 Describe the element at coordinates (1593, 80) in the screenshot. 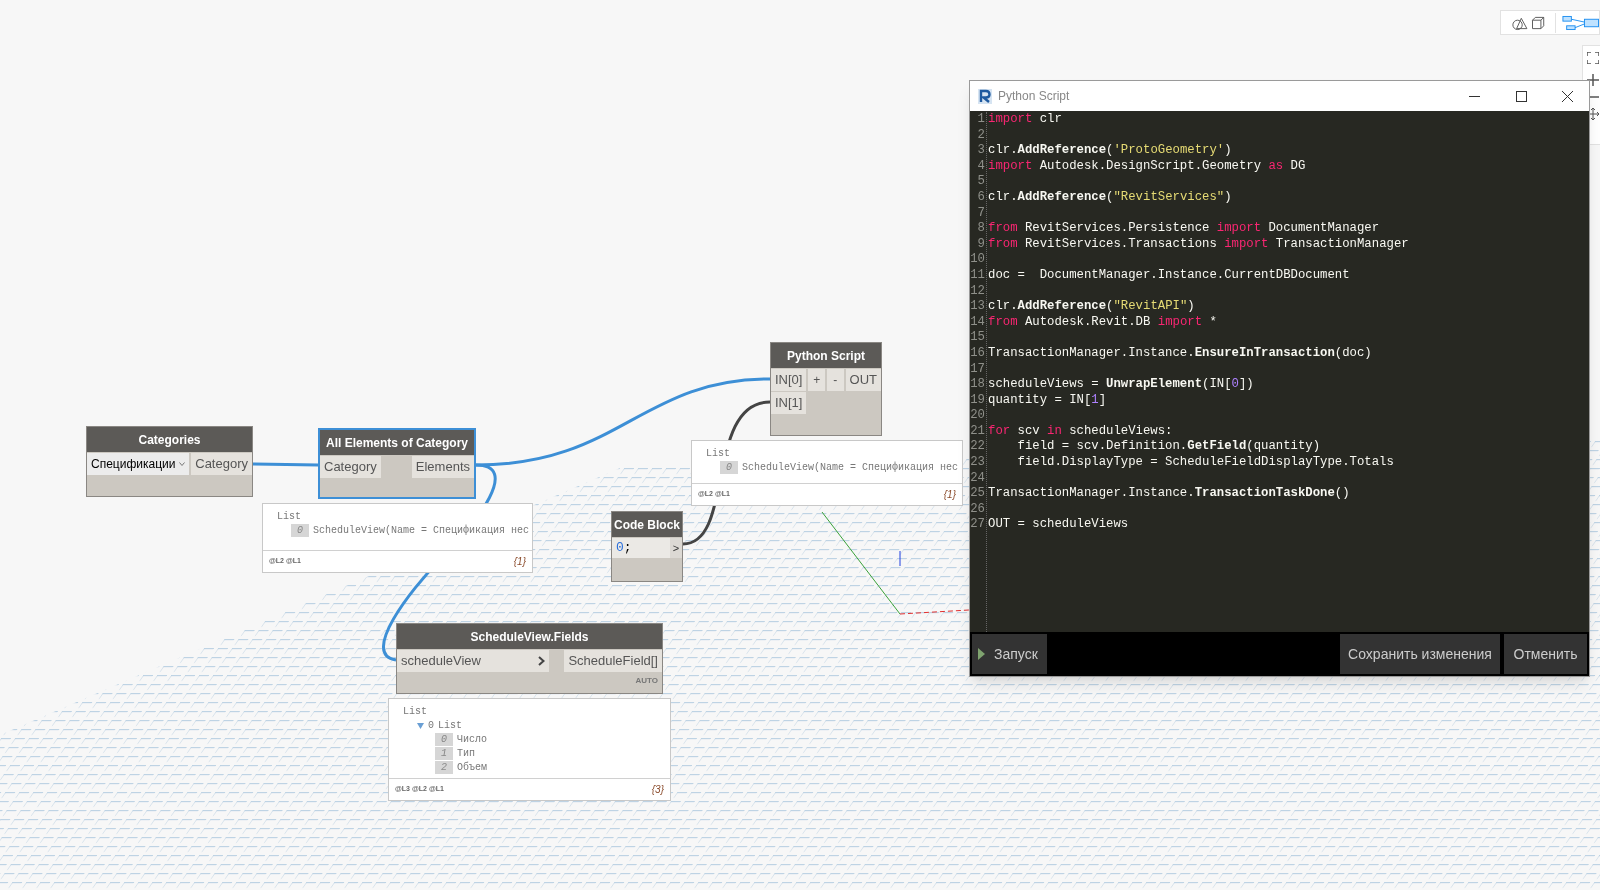

I see `zoom-in-icon` at that location.